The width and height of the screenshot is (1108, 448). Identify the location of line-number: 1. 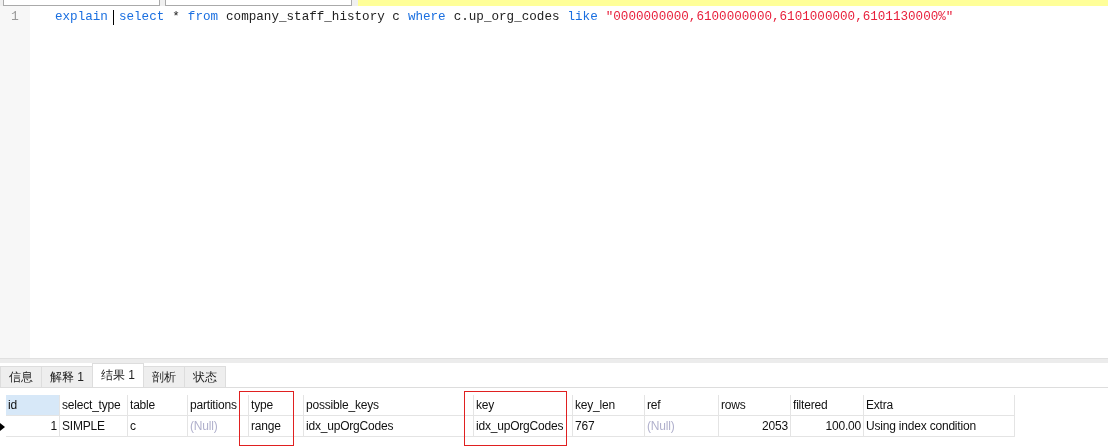
(15, 17).